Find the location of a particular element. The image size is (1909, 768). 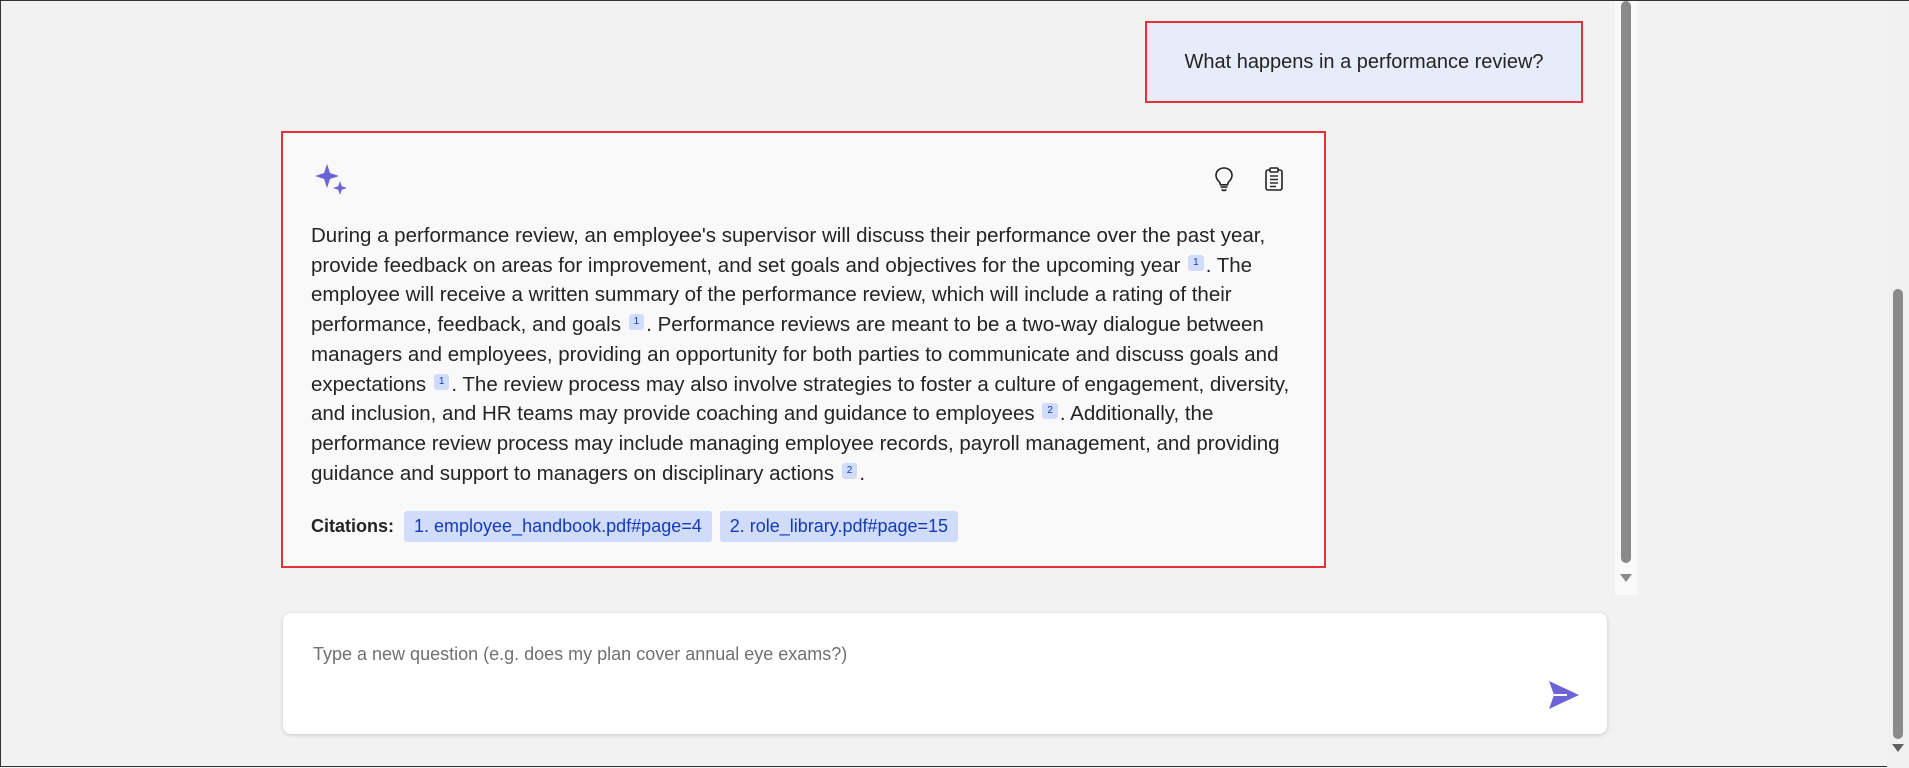

scroll-down-arrow-icon is located at coordinates (1626, 578).